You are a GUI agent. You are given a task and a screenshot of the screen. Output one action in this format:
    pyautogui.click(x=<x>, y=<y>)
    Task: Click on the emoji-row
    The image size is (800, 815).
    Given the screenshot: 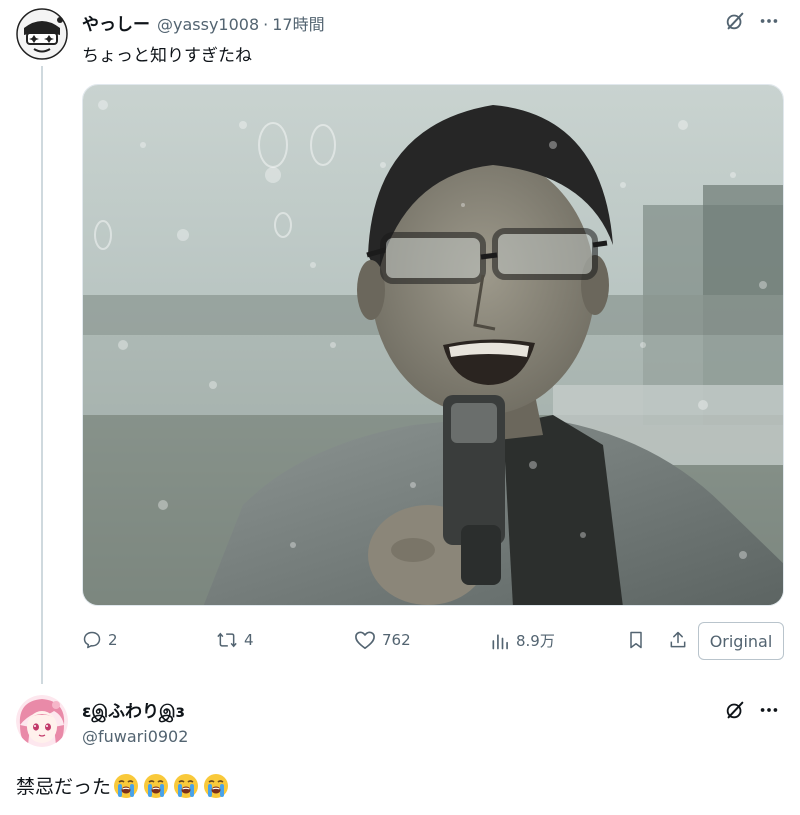 What is the action you would take?
    pyautogui.click(x=171, y=786)
    